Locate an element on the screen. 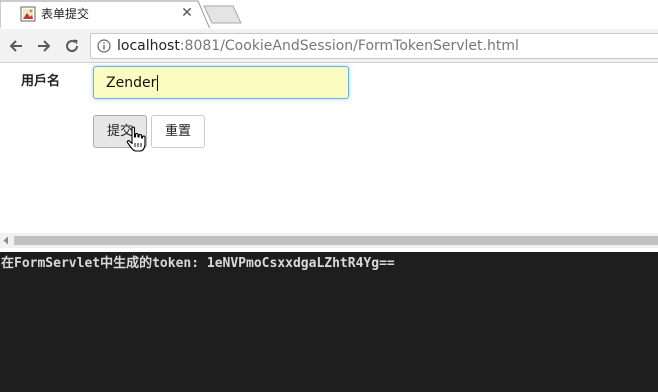  horizontal-scrollbar is located at coordinates (329, 240).